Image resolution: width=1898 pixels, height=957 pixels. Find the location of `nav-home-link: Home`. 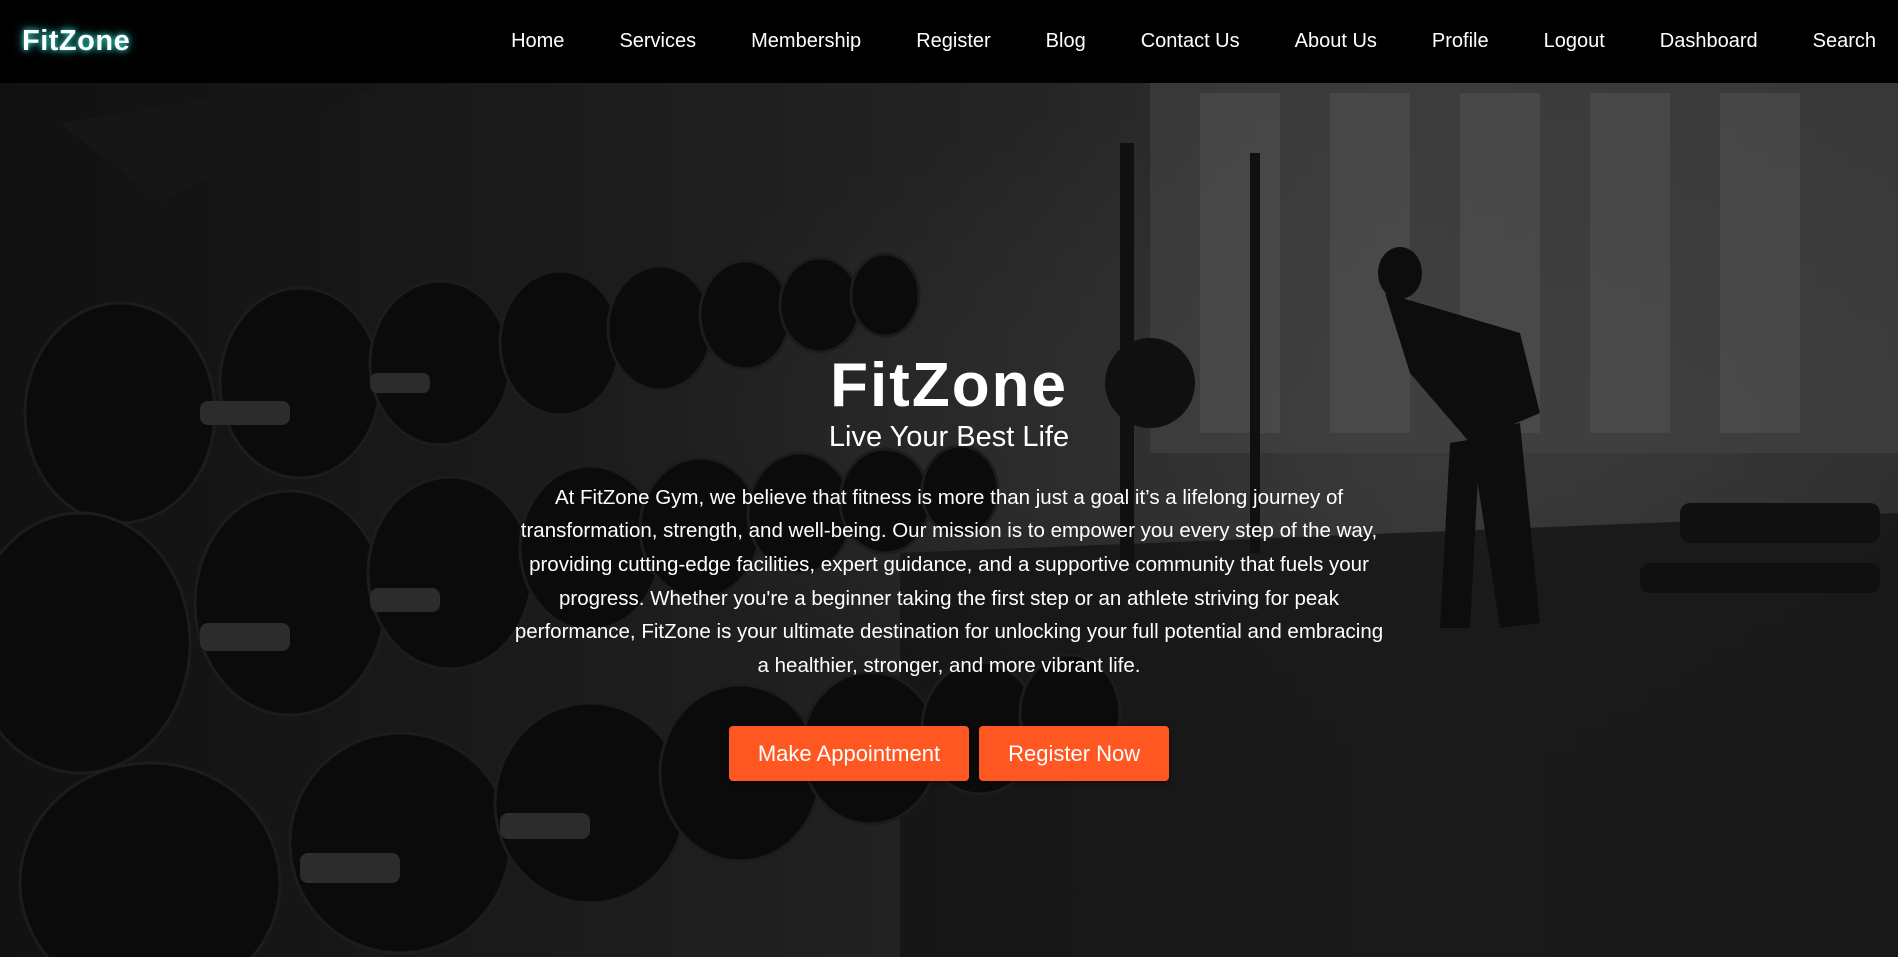

nav-home-link: Home is located at coordinates (537, 41).